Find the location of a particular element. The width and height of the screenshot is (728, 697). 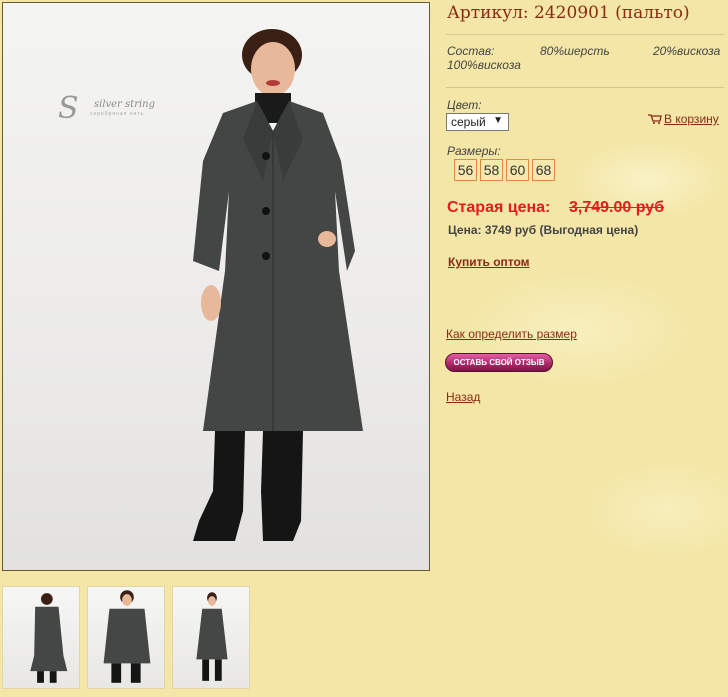

old-price-label: Старая цена: is located at coordinates (499, 207).